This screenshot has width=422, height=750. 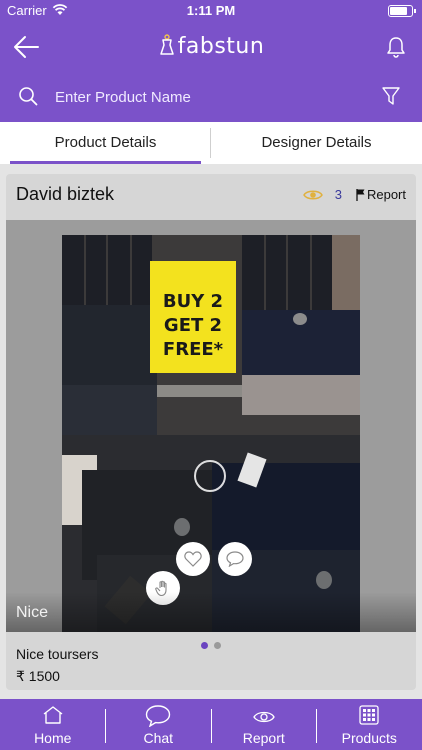 I want to click on nav-chat: Chat, so click(x=159, y=724).